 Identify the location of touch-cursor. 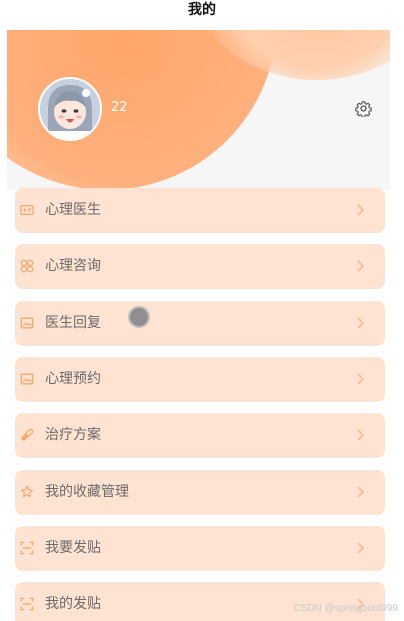
(139, 317).